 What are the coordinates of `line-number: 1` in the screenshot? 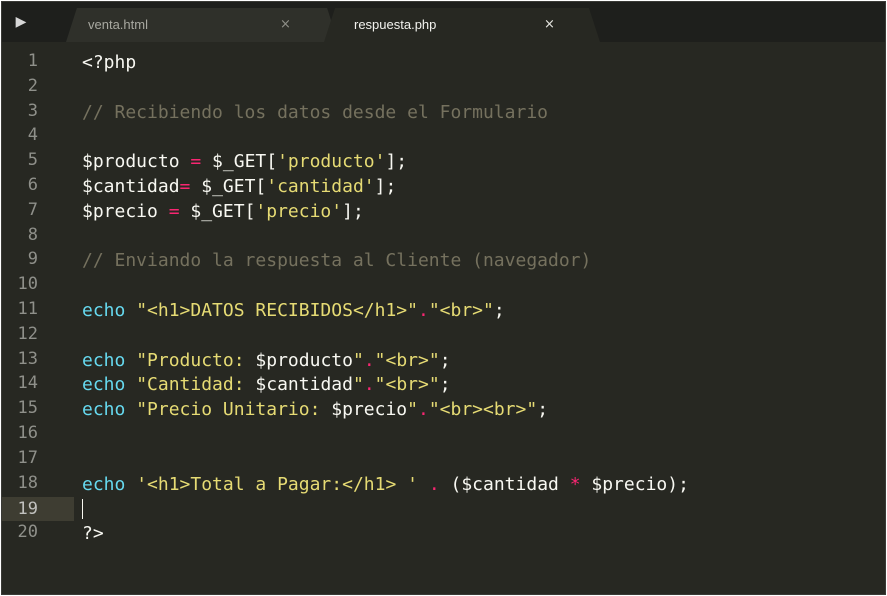 It's located at (32, 61).